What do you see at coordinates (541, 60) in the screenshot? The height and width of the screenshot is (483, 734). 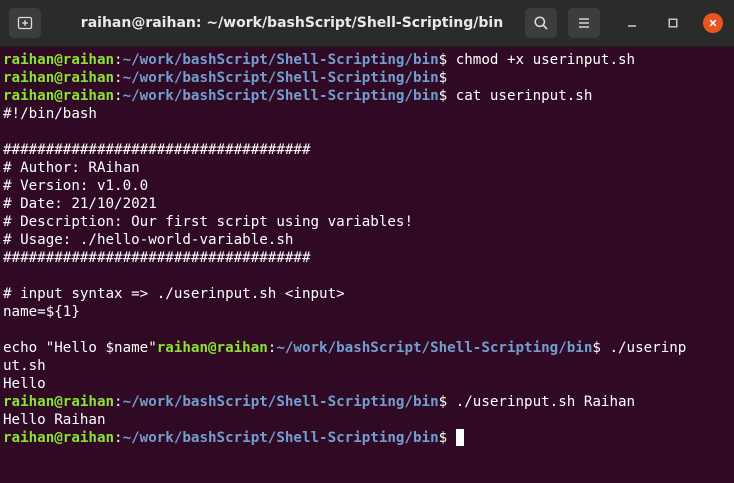 I see `command-text: chmod +x userinput.sh` at bounding box center [541, 60].